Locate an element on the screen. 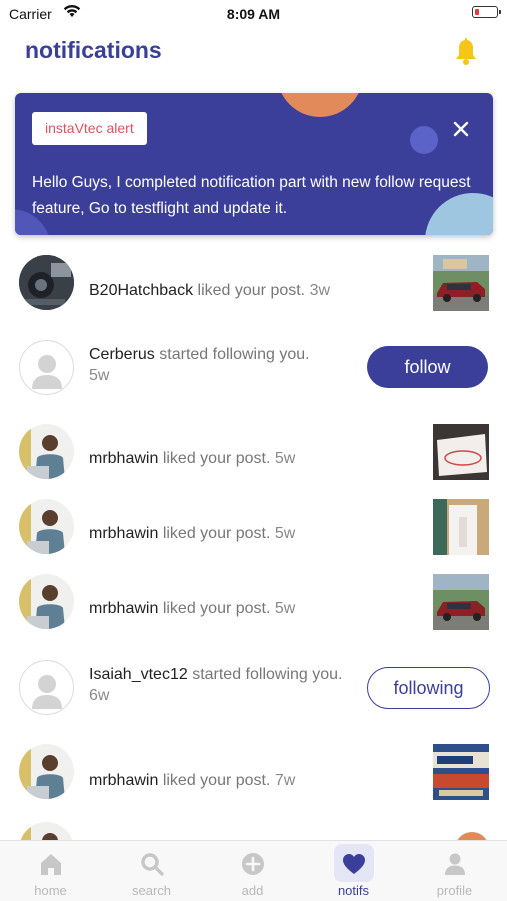 This screenshot has width=507, height=901. notification-row: mrbhawin liked your post. 7w is located at coordinates (253, 773).